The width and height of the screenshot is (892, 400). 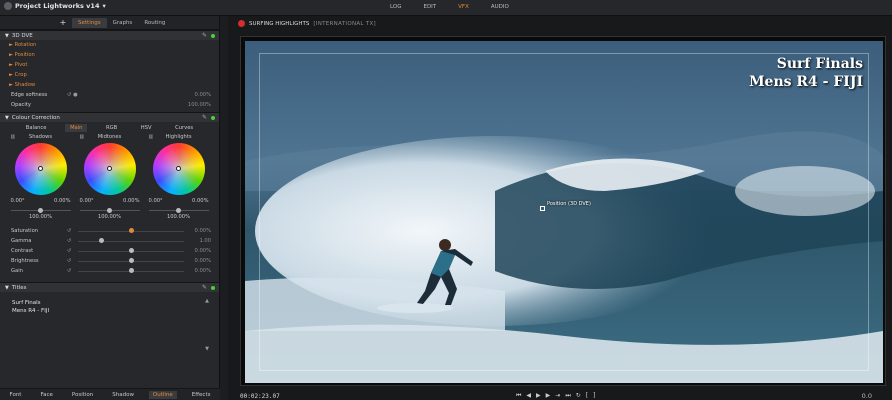 What do you see at coordinates (806, 73) in the screenshot?
I see `title-overlay: Surf Finals Mens R4 - FIJI` at bounding box center [806, 73].